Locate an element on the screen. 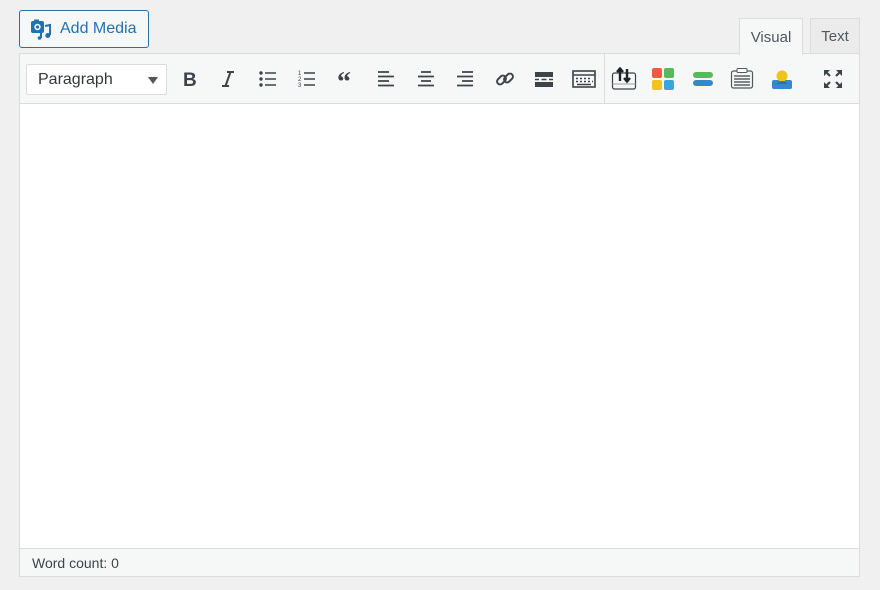  format-select: Paragraph is located at coordinates (96, 79).